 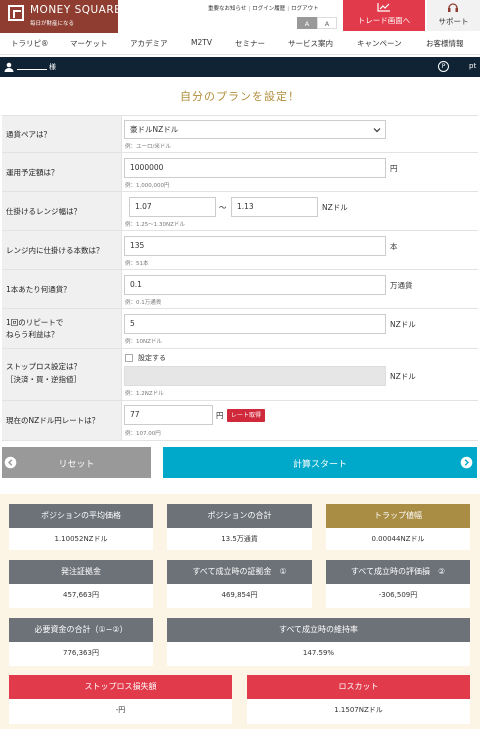 What do you see at coordinates (43, 379) in the screenshot?
I see `stoploss-label-line2: ［決済・買・逆指値］` at bounding box center [43, 379].